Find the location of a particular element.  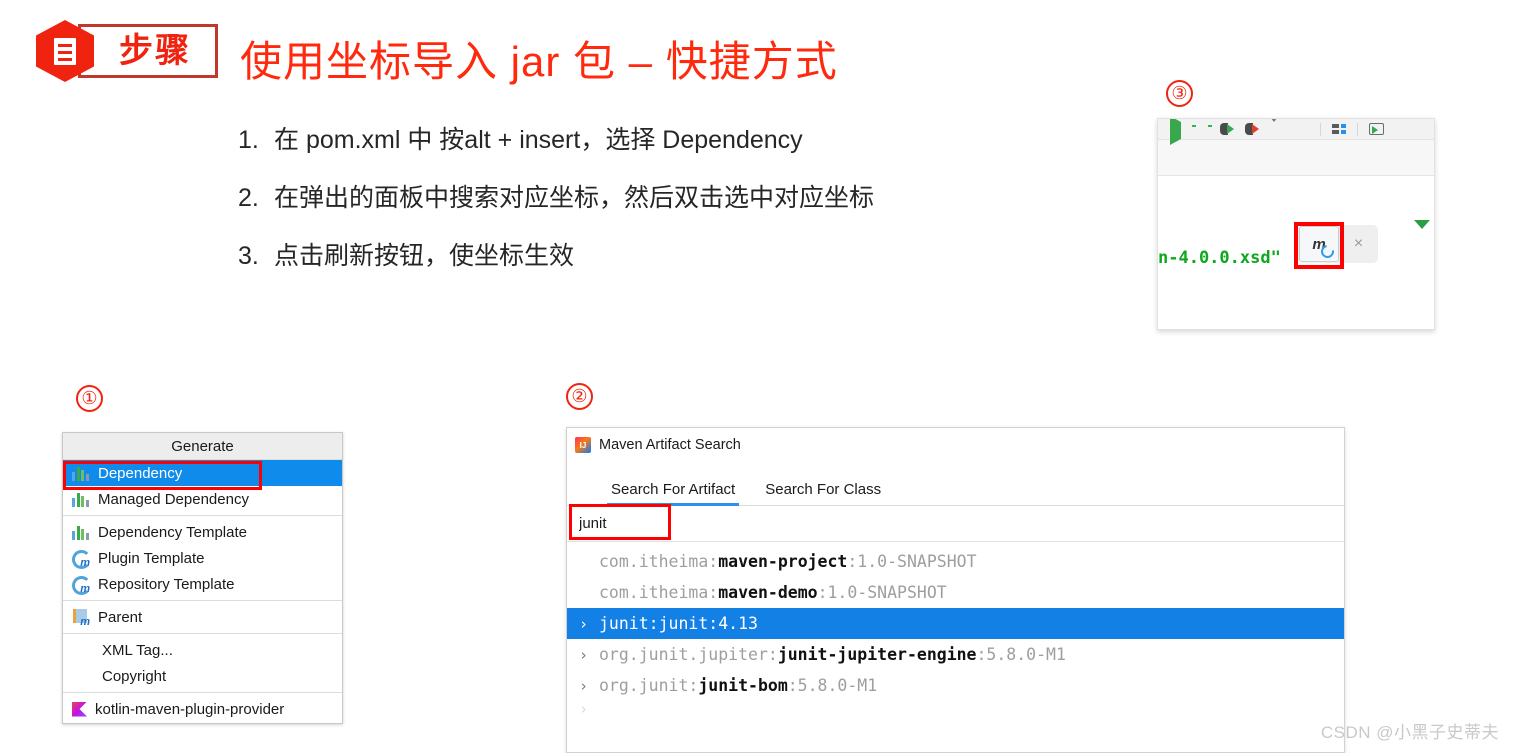

result-group: junit: is located at coordinates (629, 623).